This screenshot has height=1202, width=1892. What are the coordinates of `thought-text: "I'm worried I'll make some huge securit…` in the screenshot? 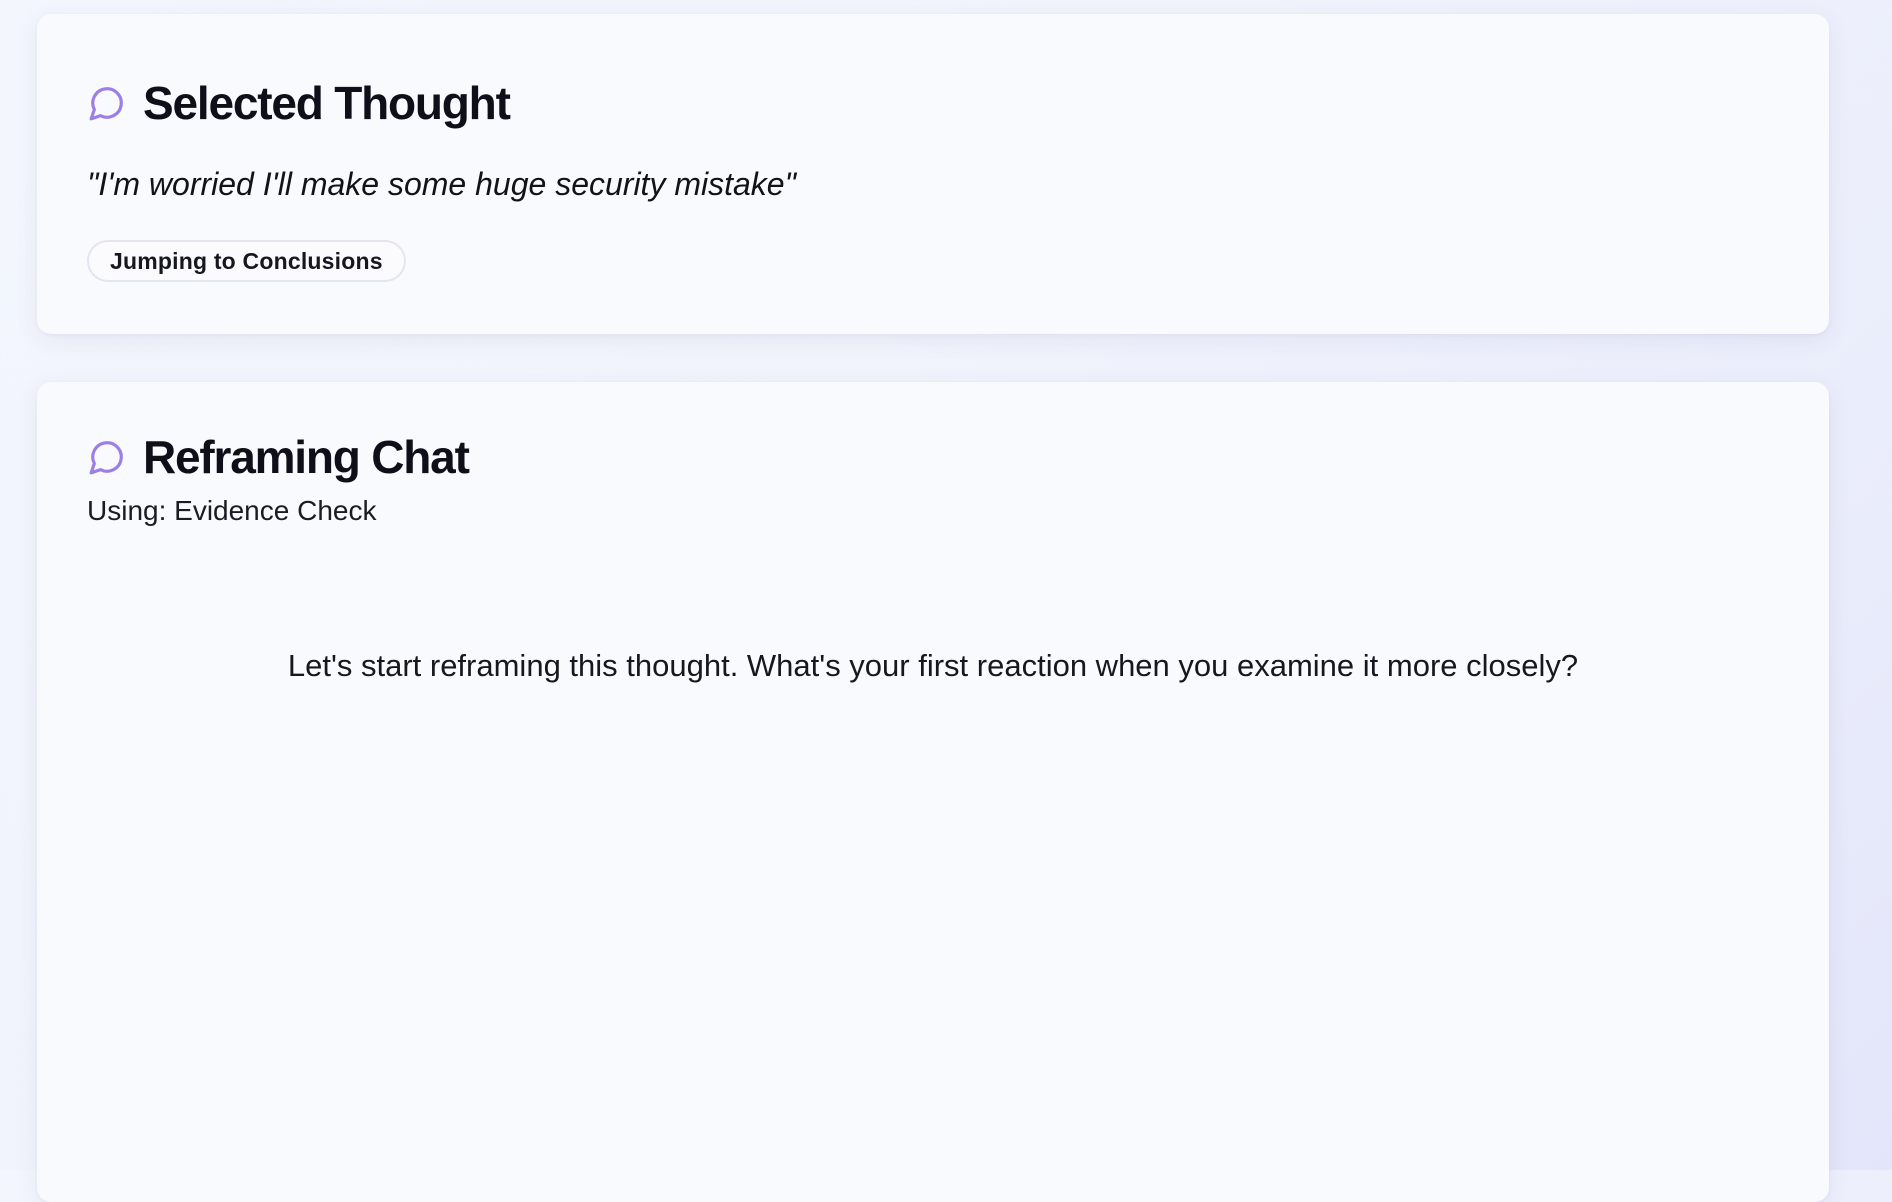 It's located at (441, 184).